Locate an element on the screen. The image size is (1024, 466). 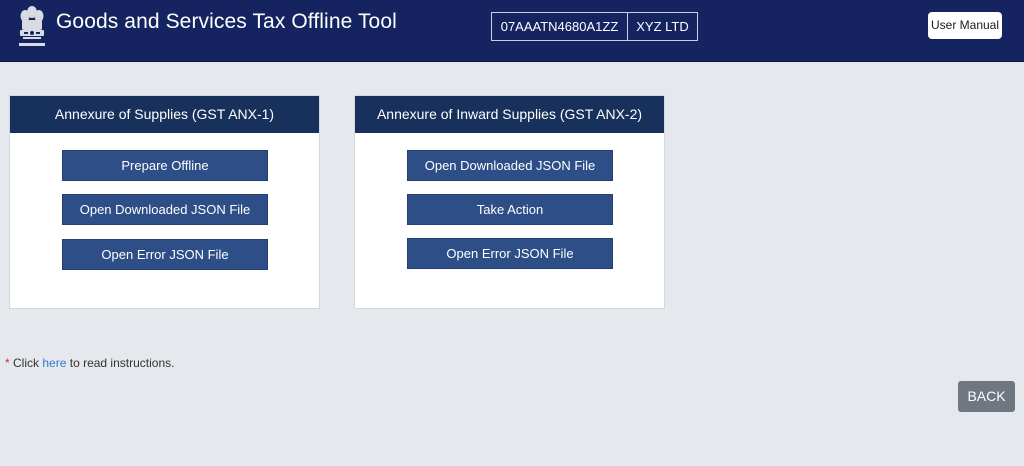
gstin-display: 07AAATN4680A1ZZ is located at coordinates (559, 26).